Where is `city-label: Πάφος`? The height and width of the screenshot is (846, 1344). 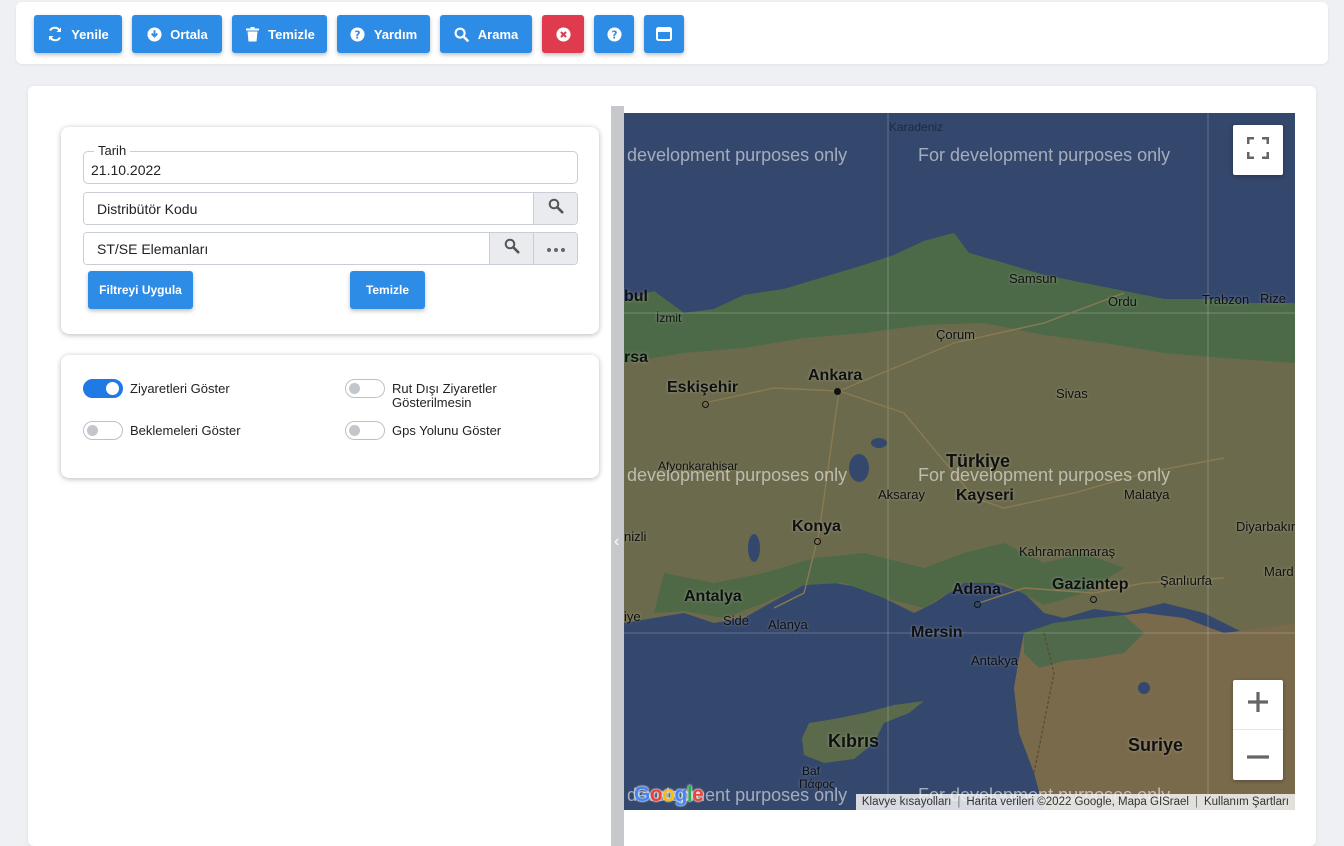
city-label: Πάφος is located at coordinates (817, 784).